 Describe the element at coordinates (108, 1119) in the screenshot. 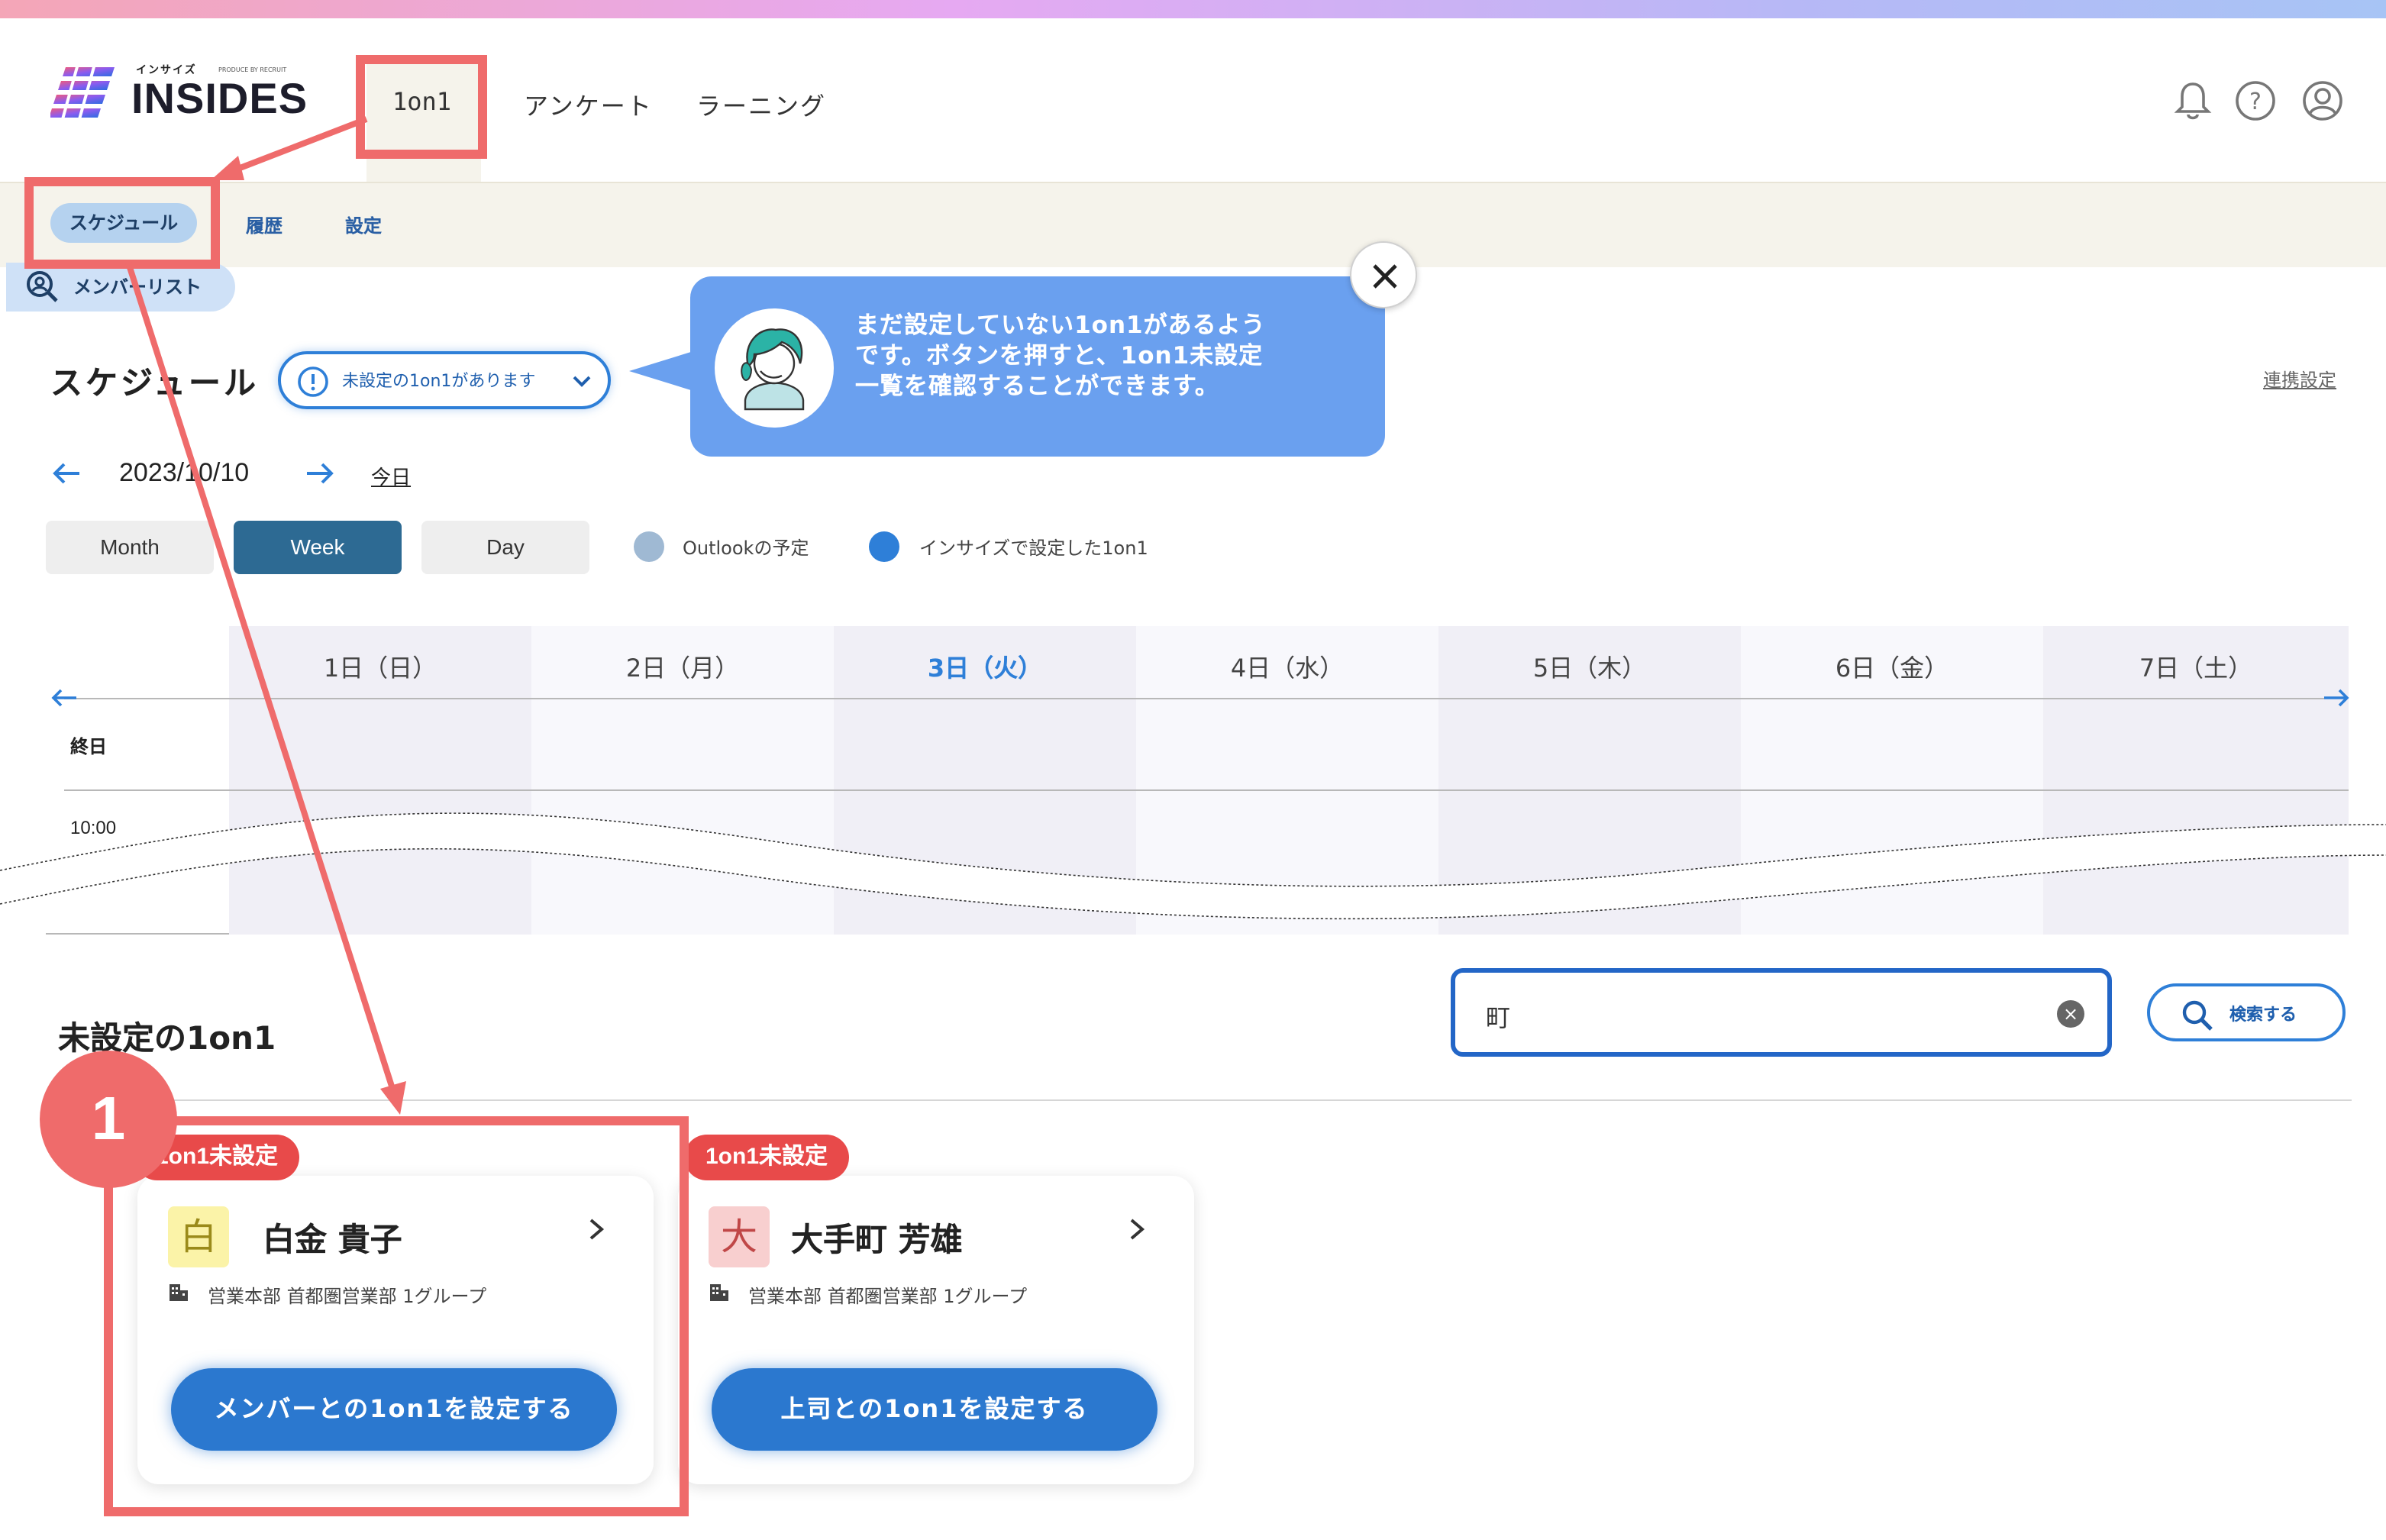

I see `step-number-badge: 1` at that location.